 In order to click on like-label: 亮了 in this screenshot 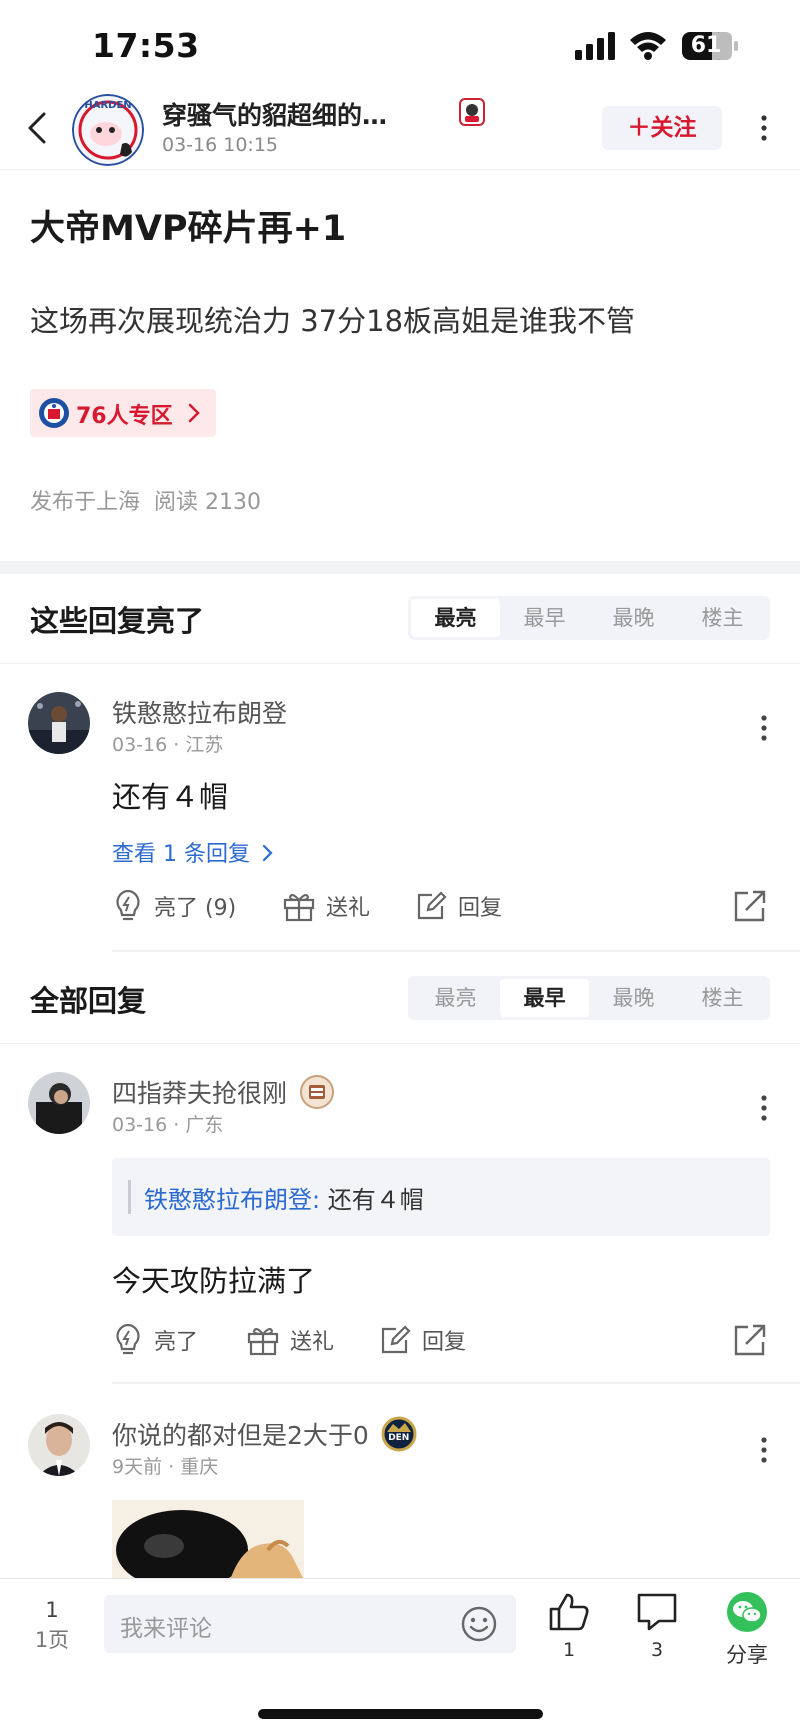, I will do `click(176, 1342)`.